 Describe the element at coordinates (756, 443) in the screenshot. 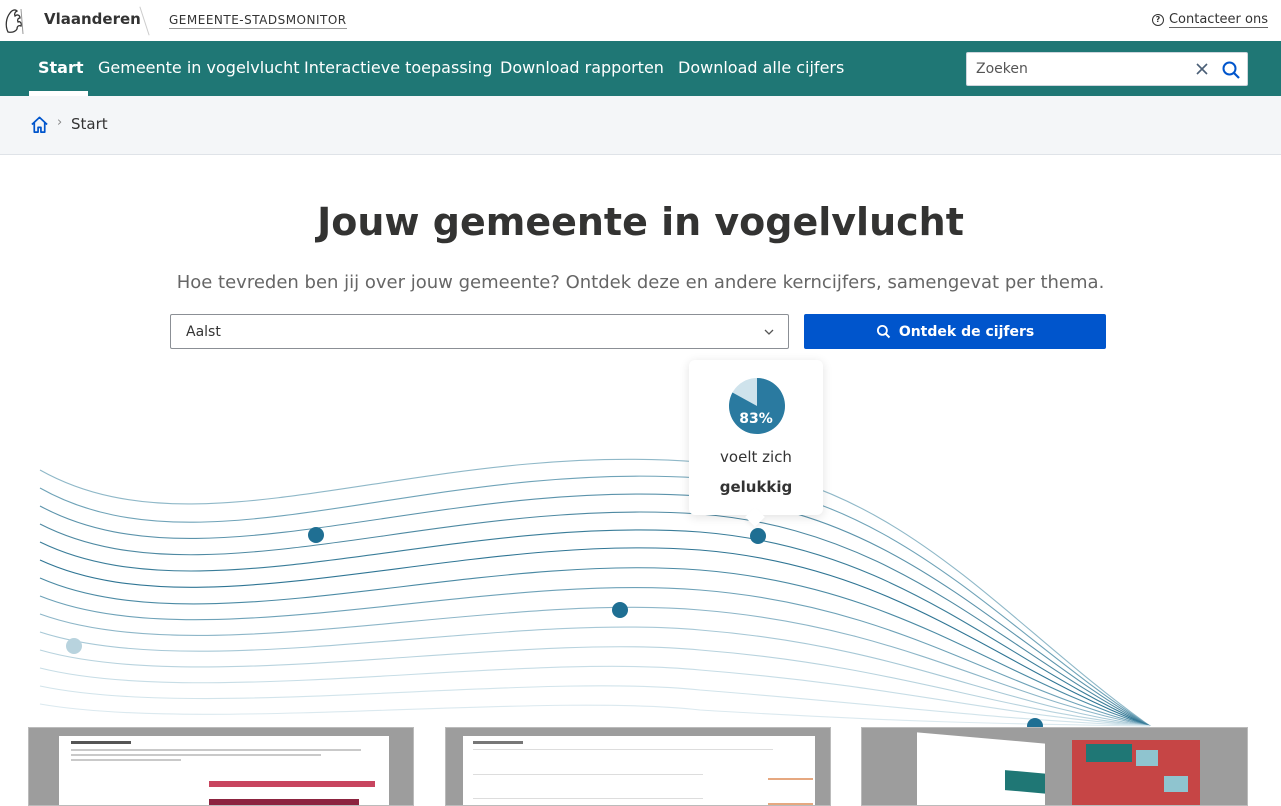

I see `stat-tooltip-card: 83% voelt zich gelukkig` at that location.